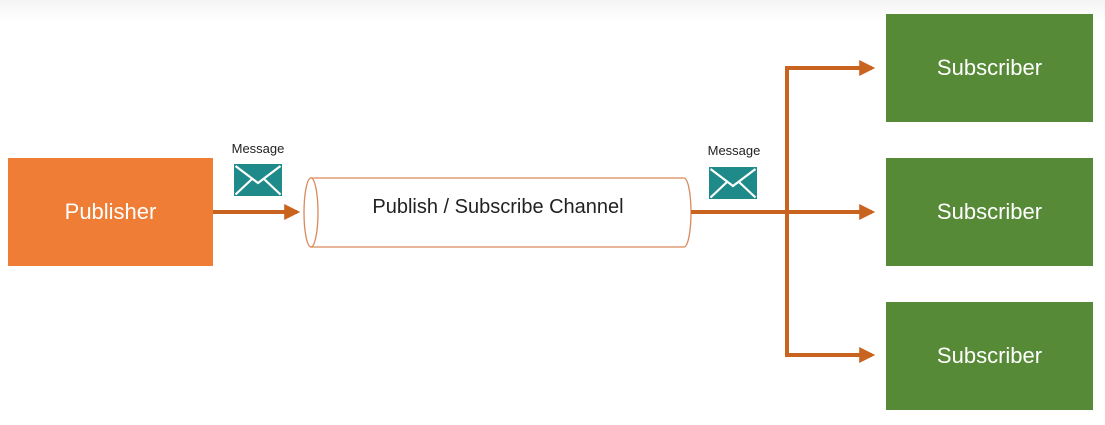 The height and width of the screenshot is (425, 1105). I want to click on subscriber-box-1: Subscriber, so click(989, 68).